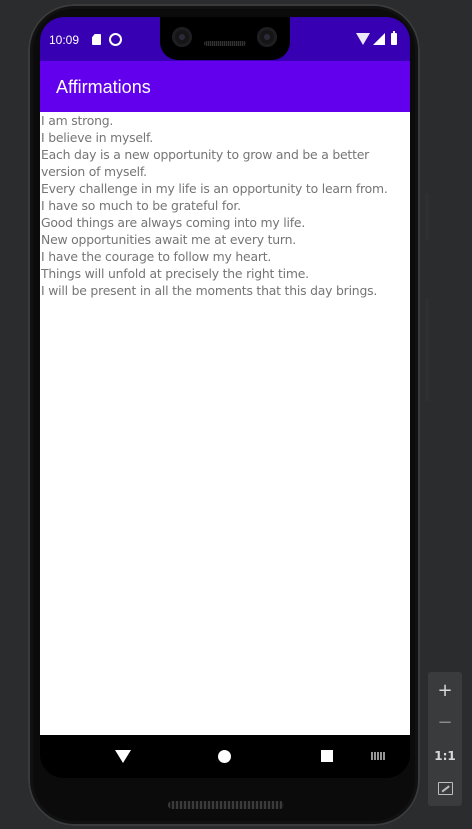  What do you see at coordinates (327, 756) in the screenshot?
I see `recents-icon` at bounding box center [327, 756].